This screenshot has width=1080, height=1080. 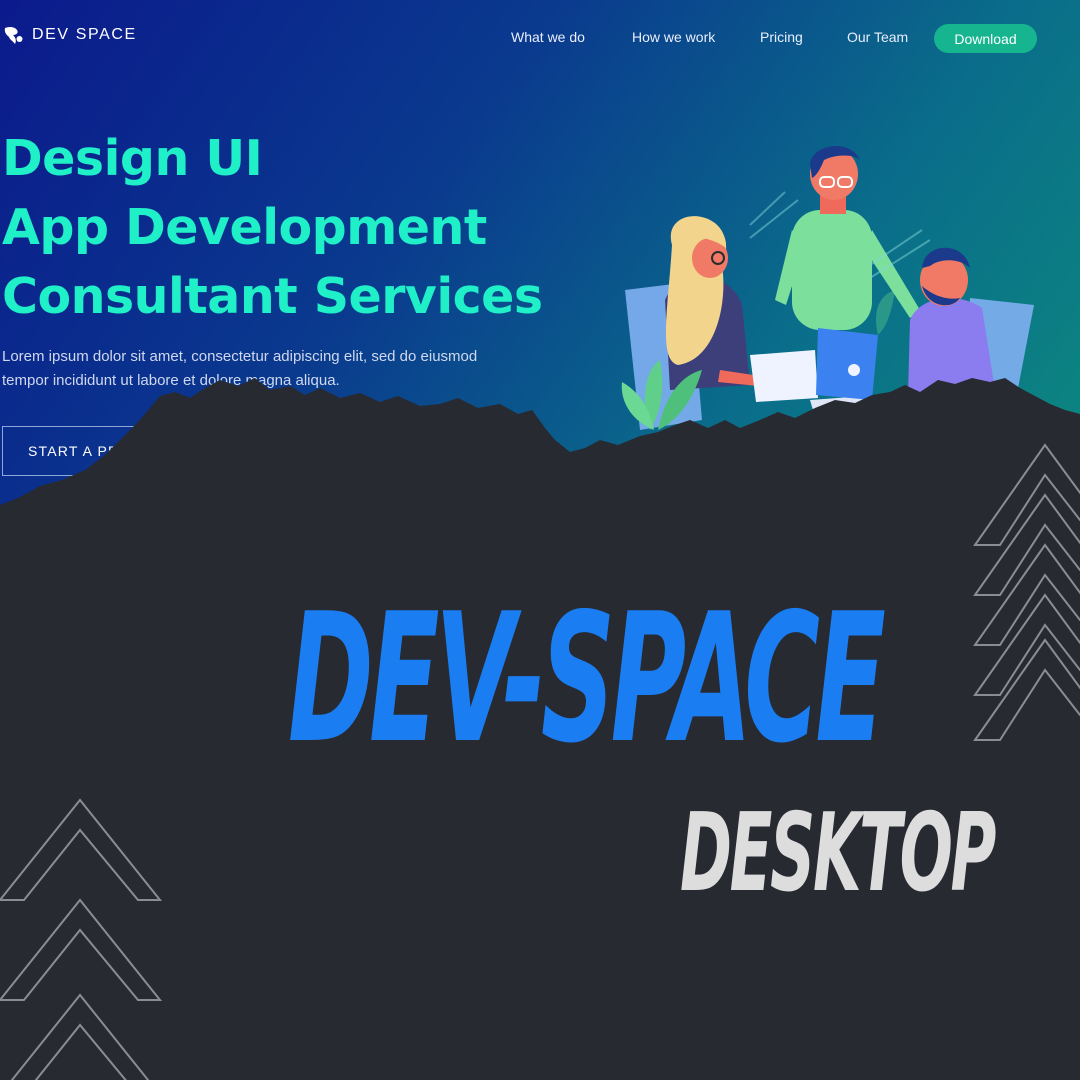 I want to click on chevron-stack-right, so click(x=1026, y=592).